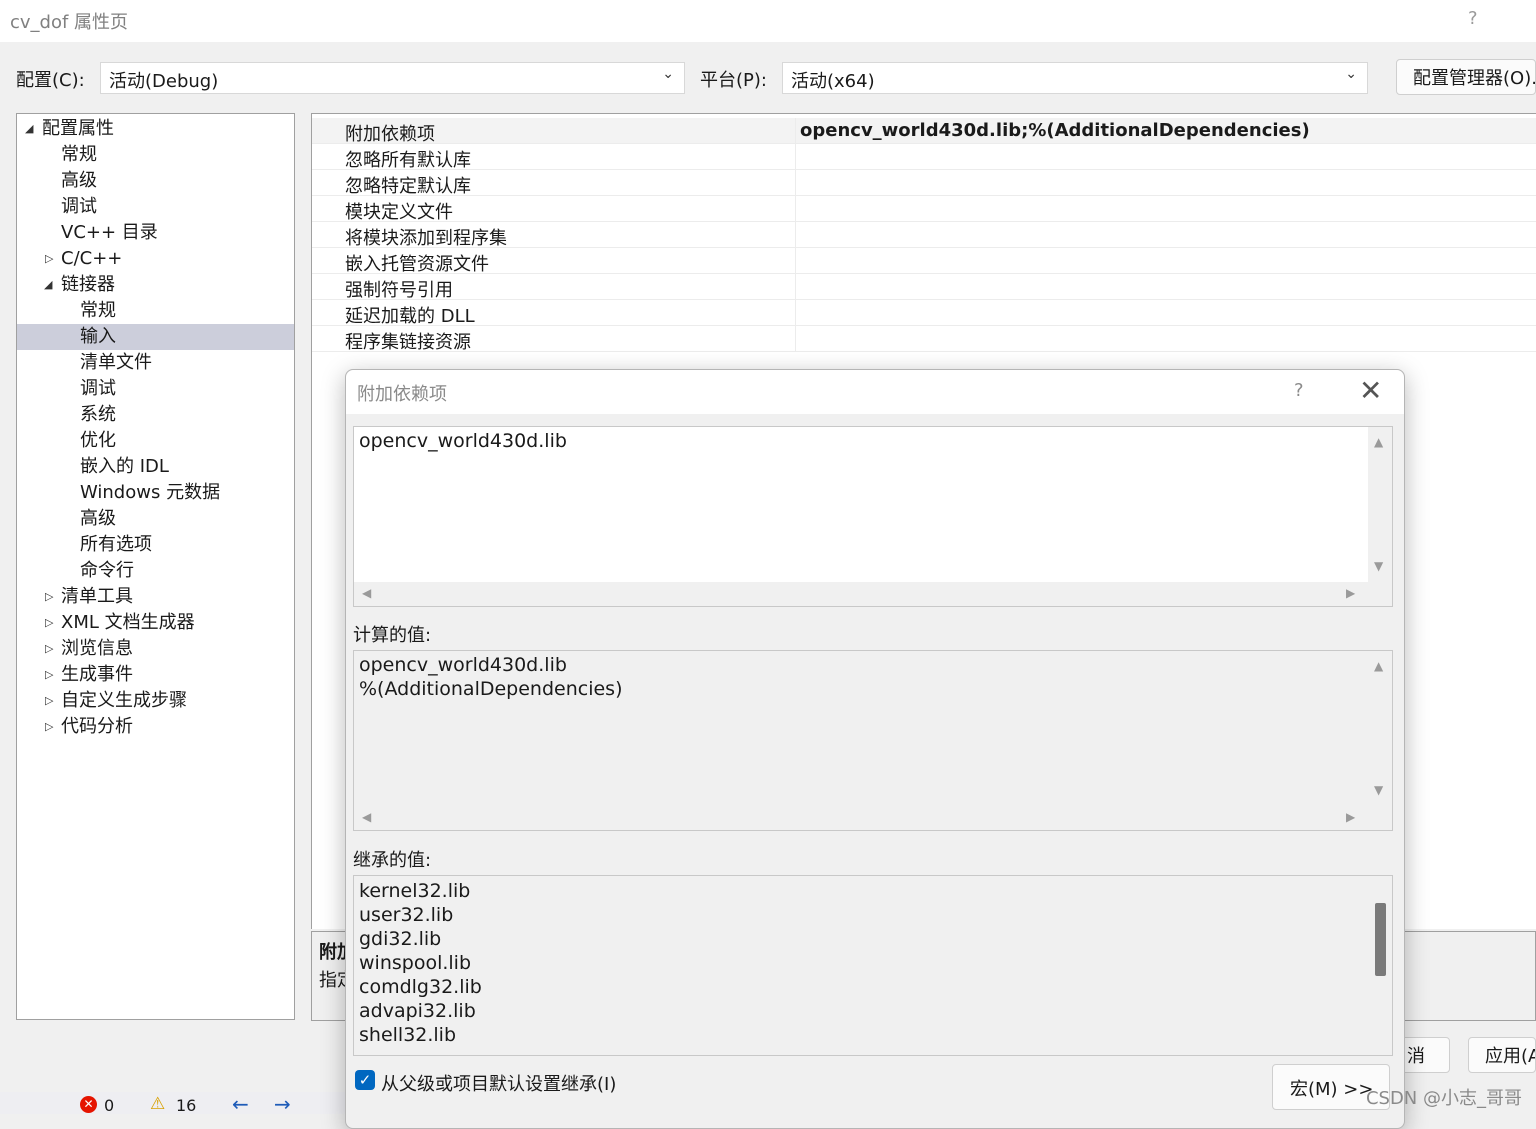 This screenshot has height=1129, width=1536. I want to click on tree-item-config-properties: ◢ 配置属性, so click(155, 129).